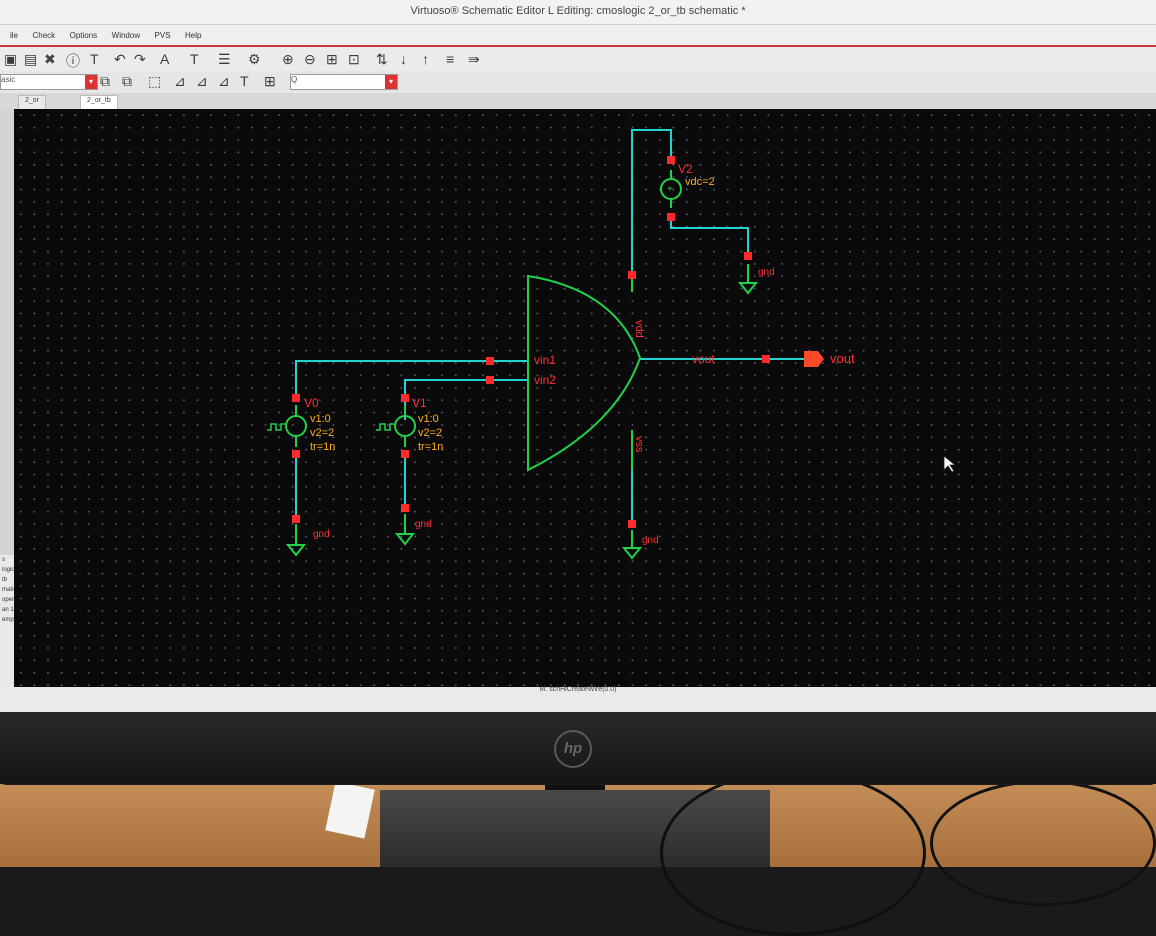 This screenshot has height=936, width=1156. Describe the element at coordinates (164, 59) in the screenshot. I see `label-icon: A` at that location.